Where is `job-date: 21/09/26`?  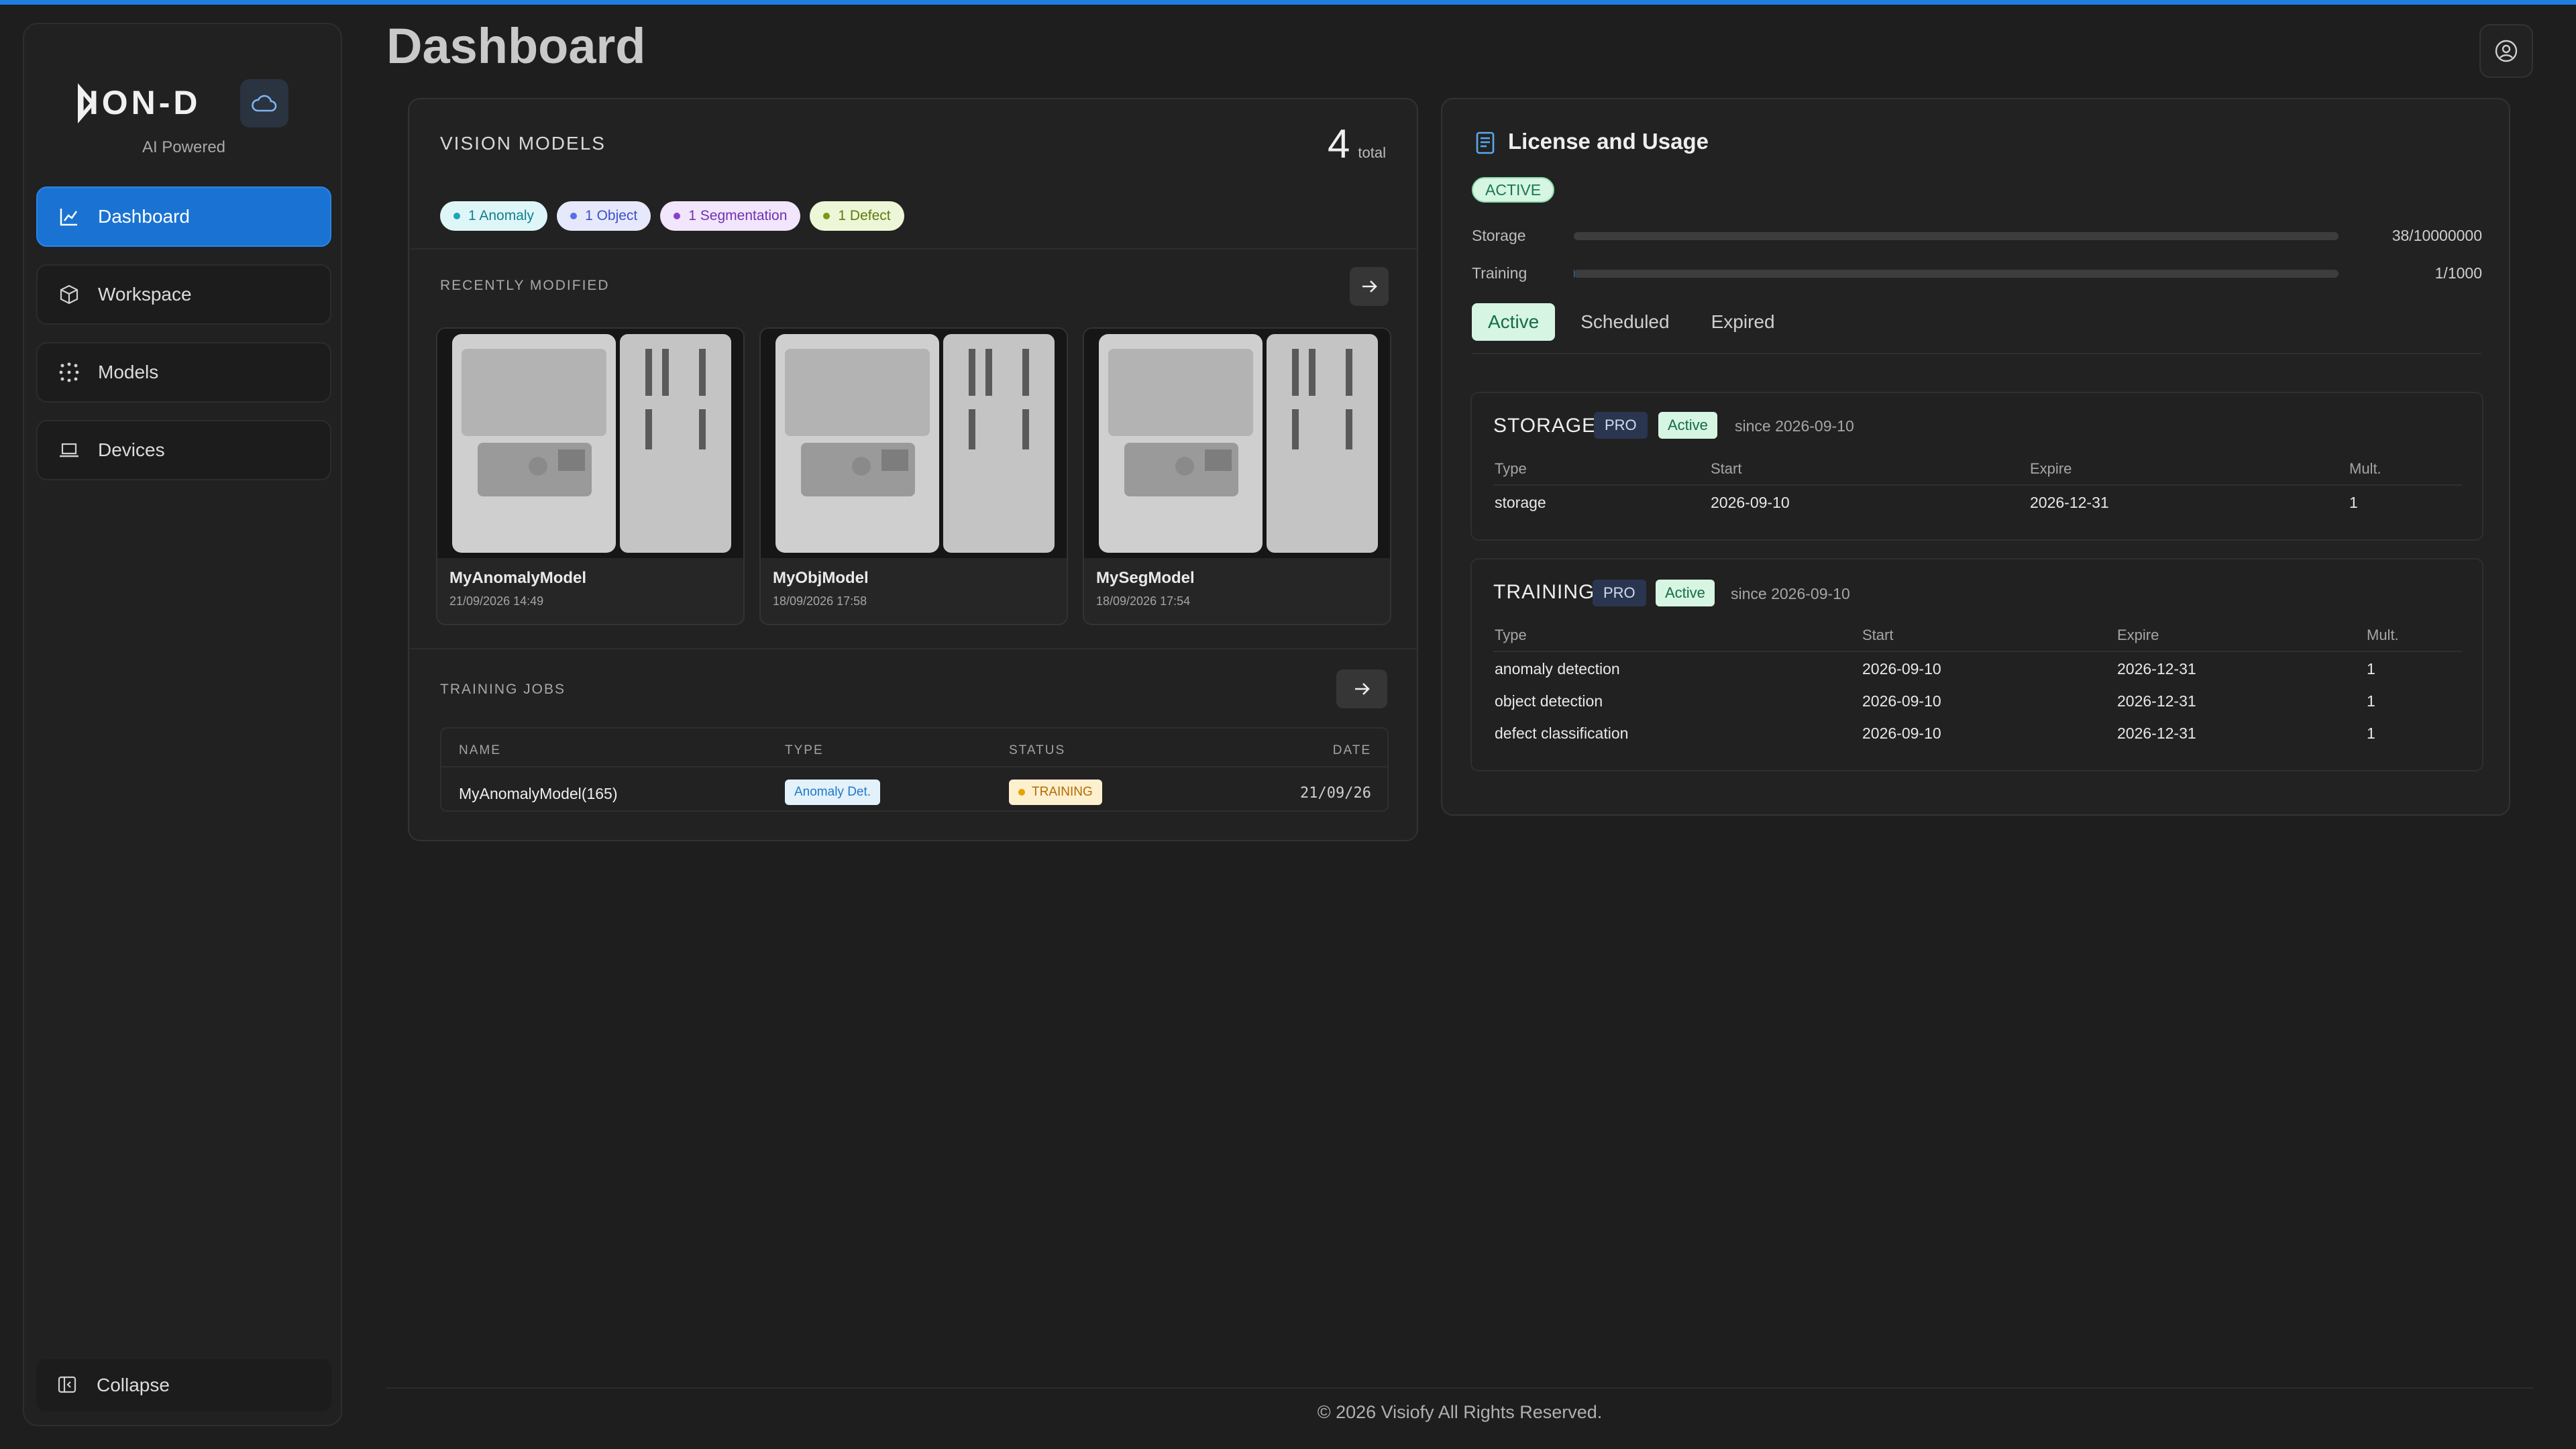
job-date: 21/09/26 is located at coordinates (1335, 793).